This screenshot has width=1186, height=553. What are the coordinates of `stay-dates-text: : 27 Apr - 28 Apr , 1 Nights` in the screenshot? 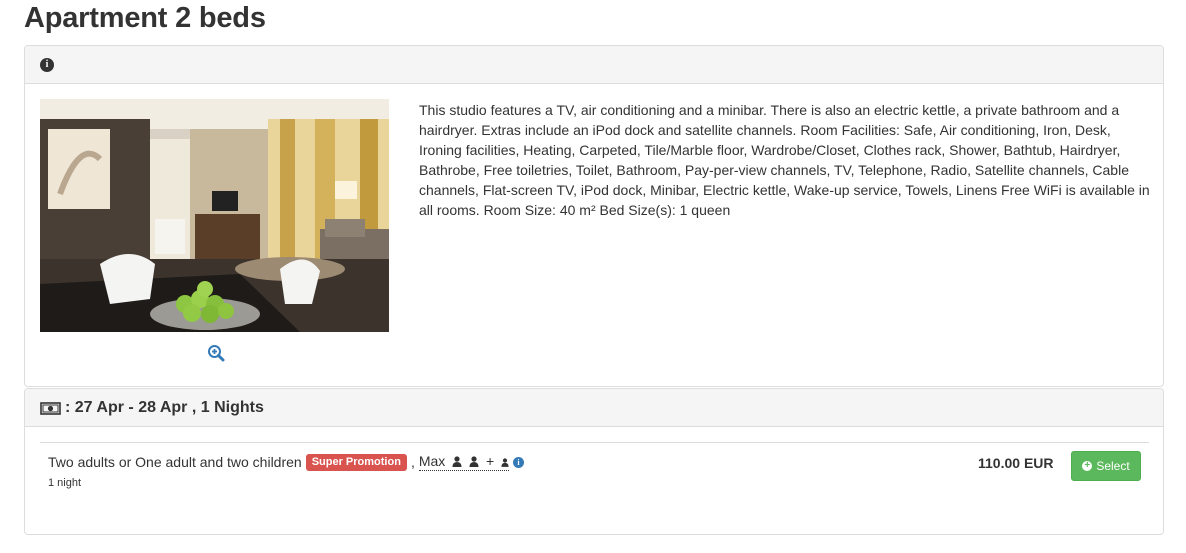 It's located at (164, 407).